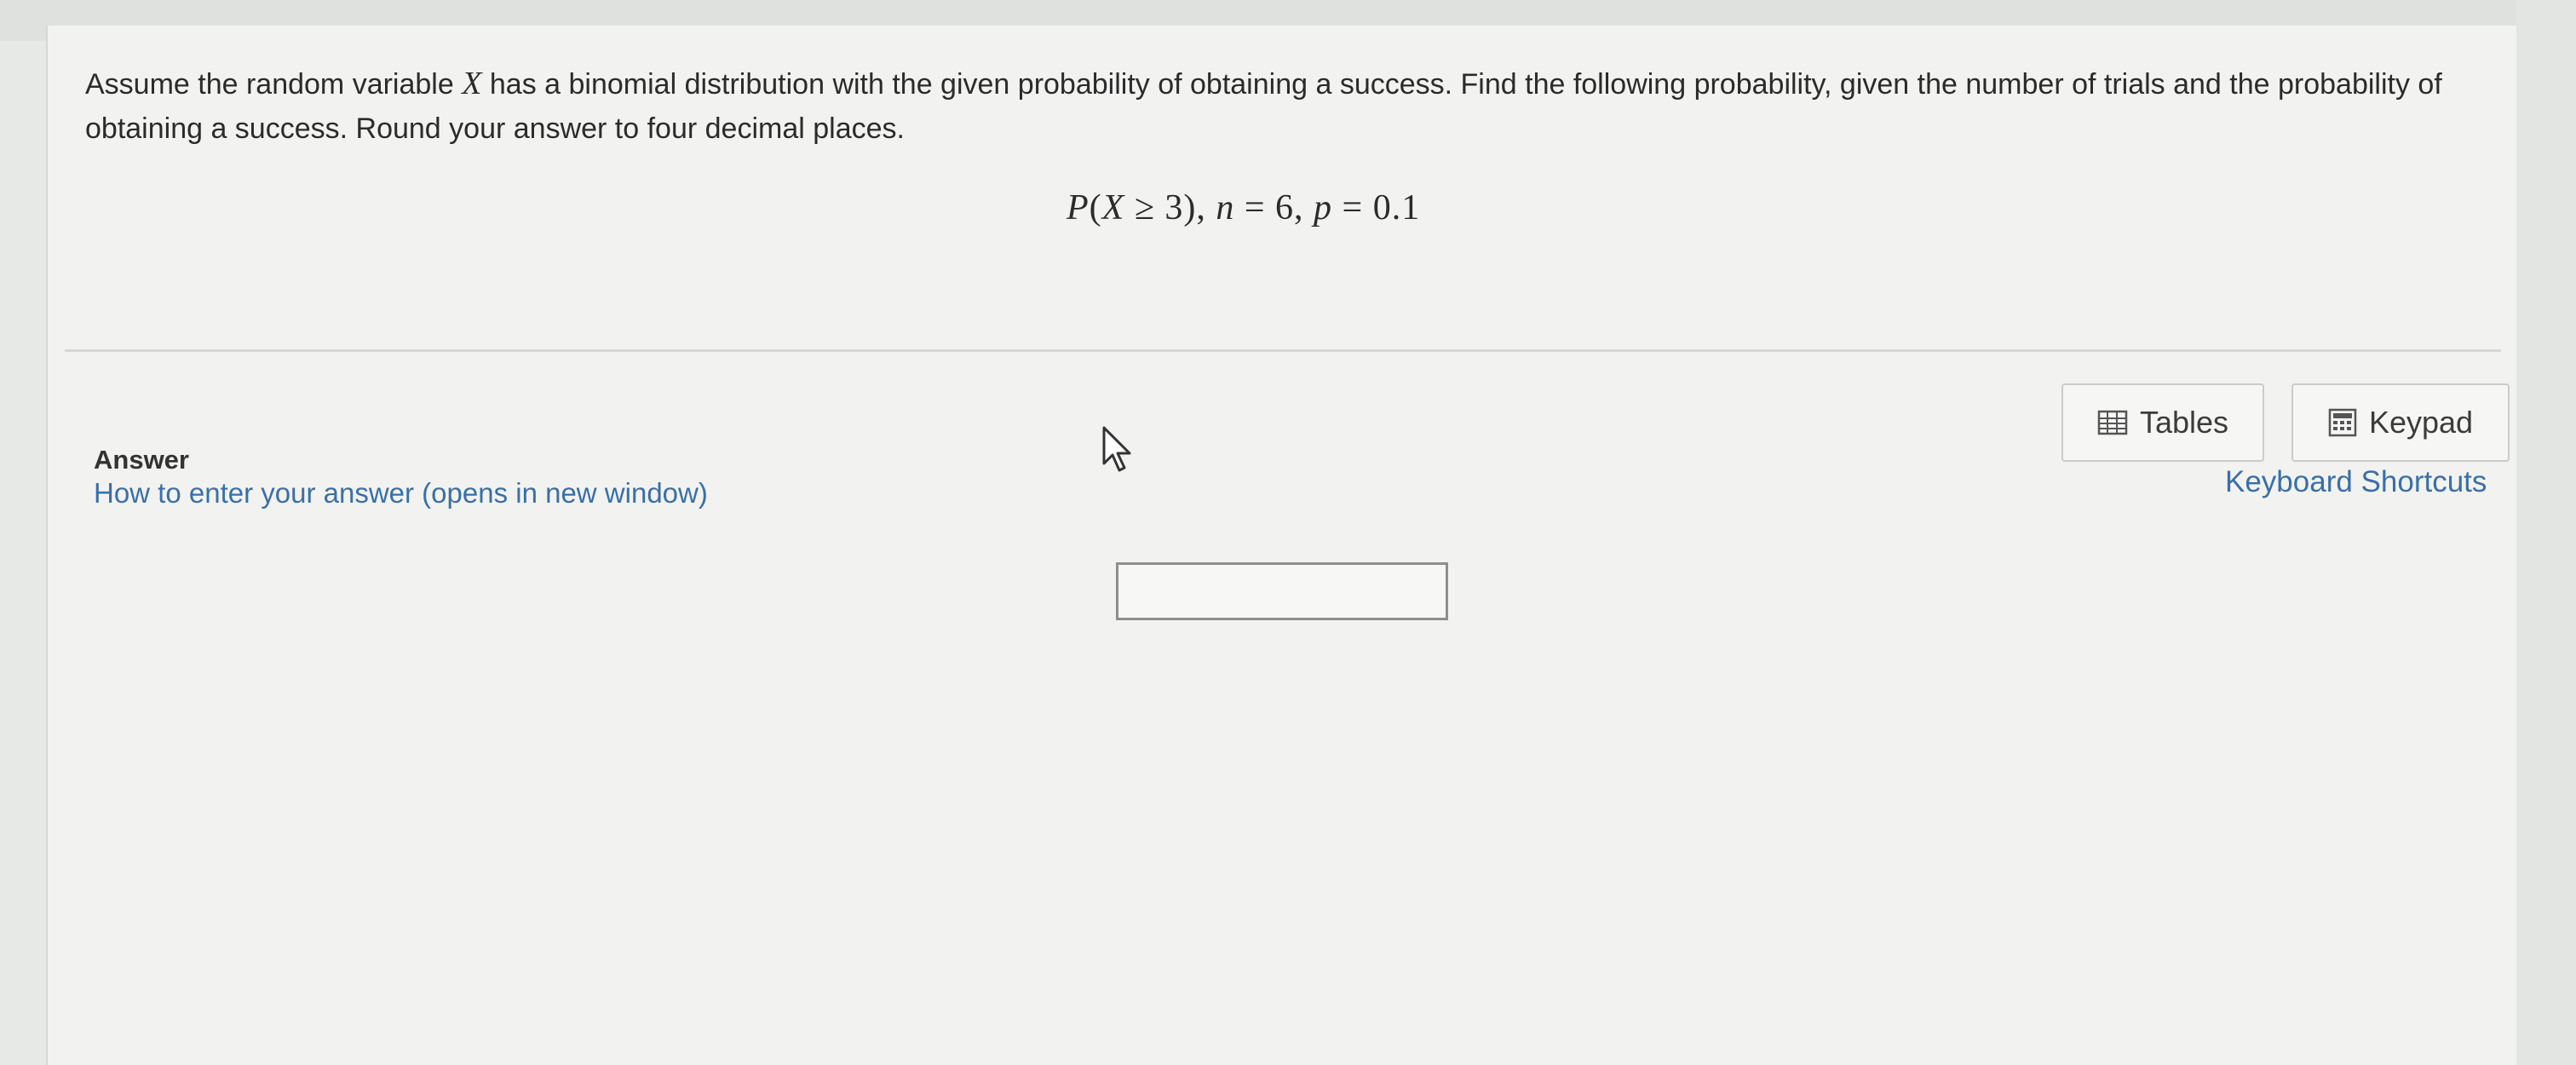  I want to click on tables-button: Tables, so click(2163, 423).